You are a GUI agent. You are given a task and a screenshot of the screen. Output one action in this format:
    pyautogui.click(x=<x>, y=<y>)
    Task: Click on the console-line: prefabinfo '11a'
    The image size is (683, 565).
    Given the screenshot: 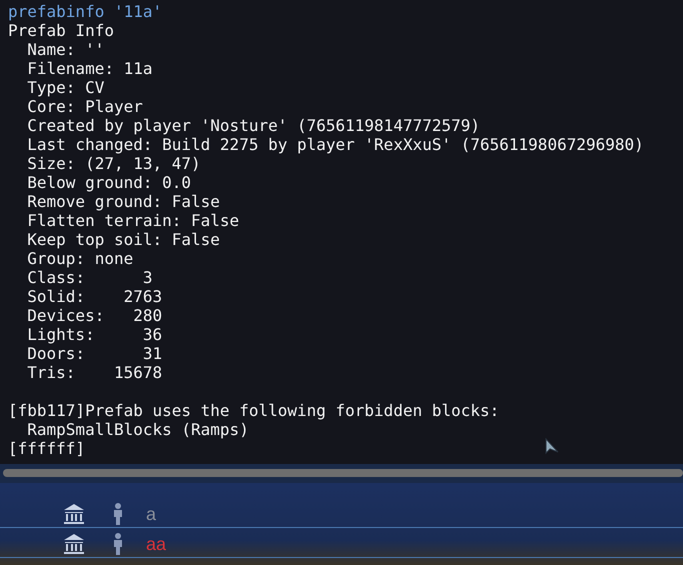 What is the action you would take?
    pyautogui.click(x=85, y=11)
    